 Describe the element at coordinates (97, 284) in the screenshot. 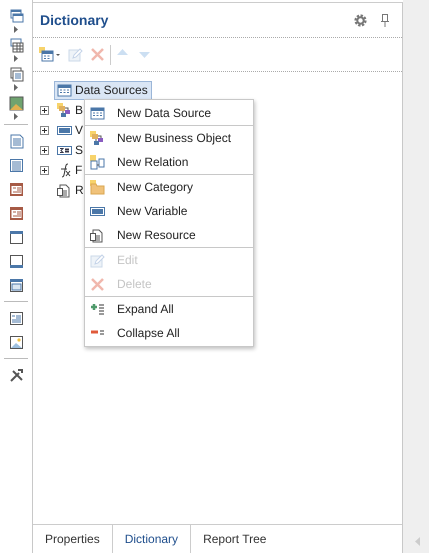

I see `cross-icon` at that location.